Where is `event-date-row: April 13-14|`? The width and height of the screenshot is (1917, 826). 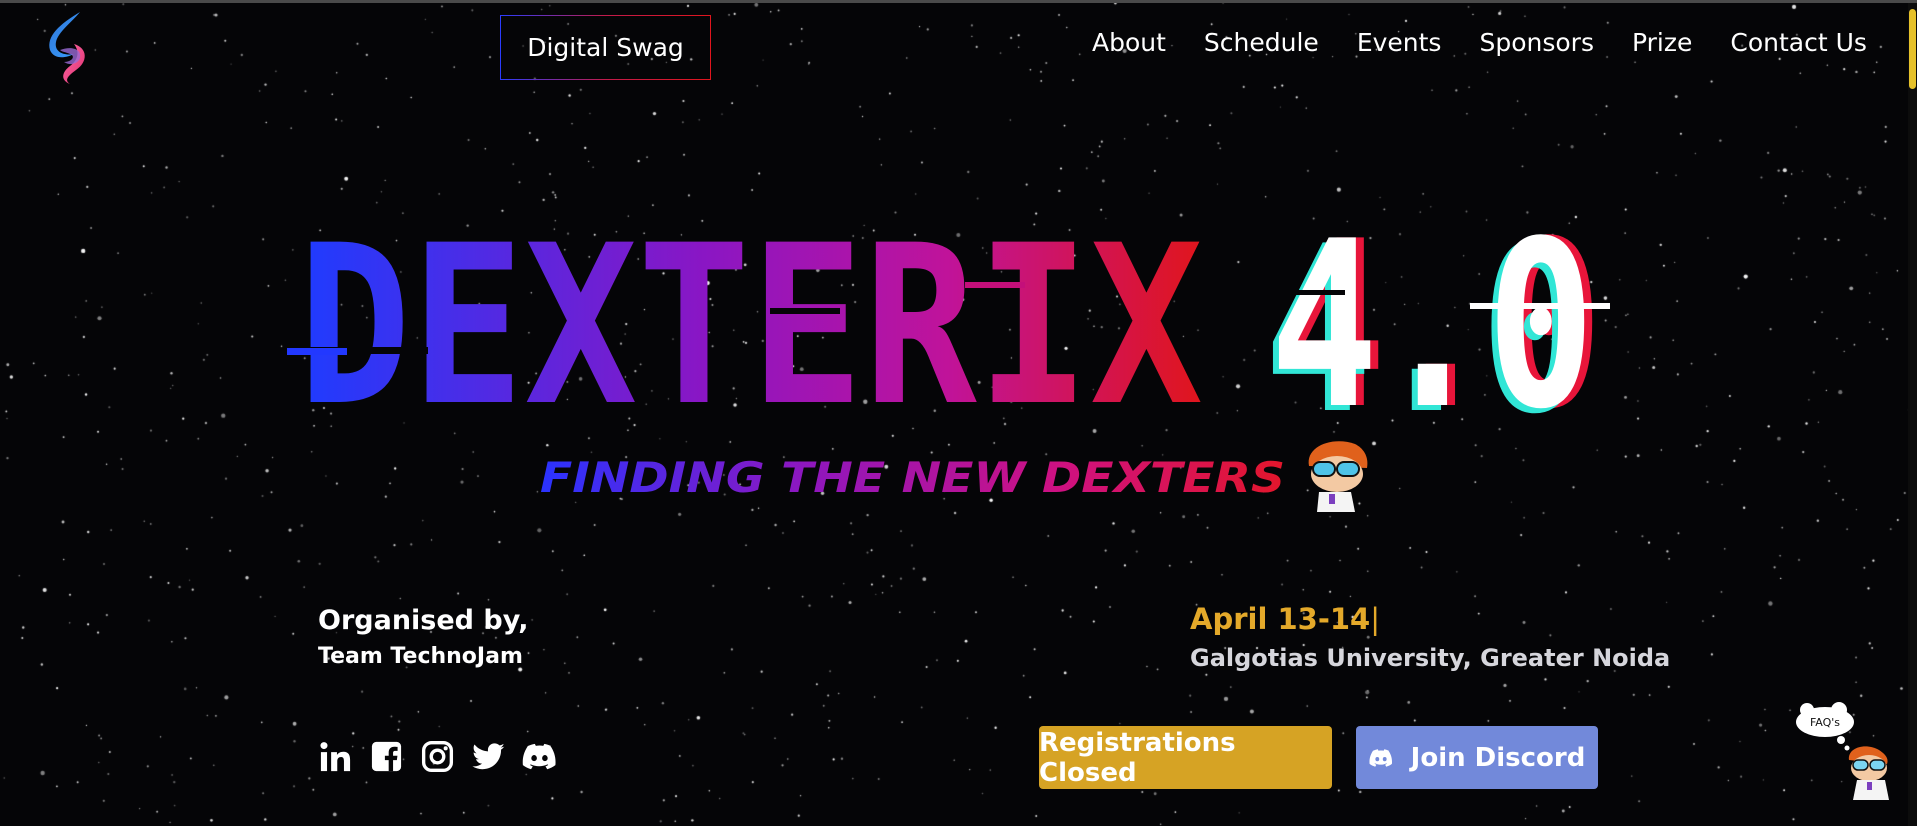 event-date-row: April 13-14| is located at coordinates (1430, 619).